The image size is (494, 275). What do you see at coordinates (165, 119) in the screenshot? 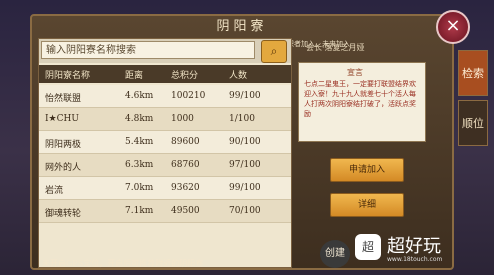
I see `table-row: I★CHU 4.8km 1000 1/100` at bounding box center [165, 119].